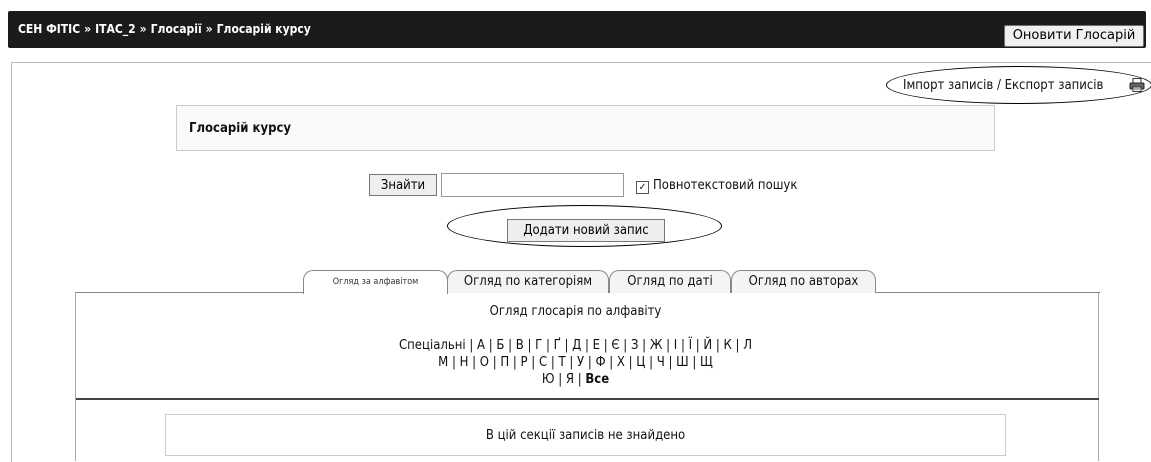 The image size is (1151, 462). Describe the element at coordinates (532, 185) in the screenshot. I see `search-input` at that location.